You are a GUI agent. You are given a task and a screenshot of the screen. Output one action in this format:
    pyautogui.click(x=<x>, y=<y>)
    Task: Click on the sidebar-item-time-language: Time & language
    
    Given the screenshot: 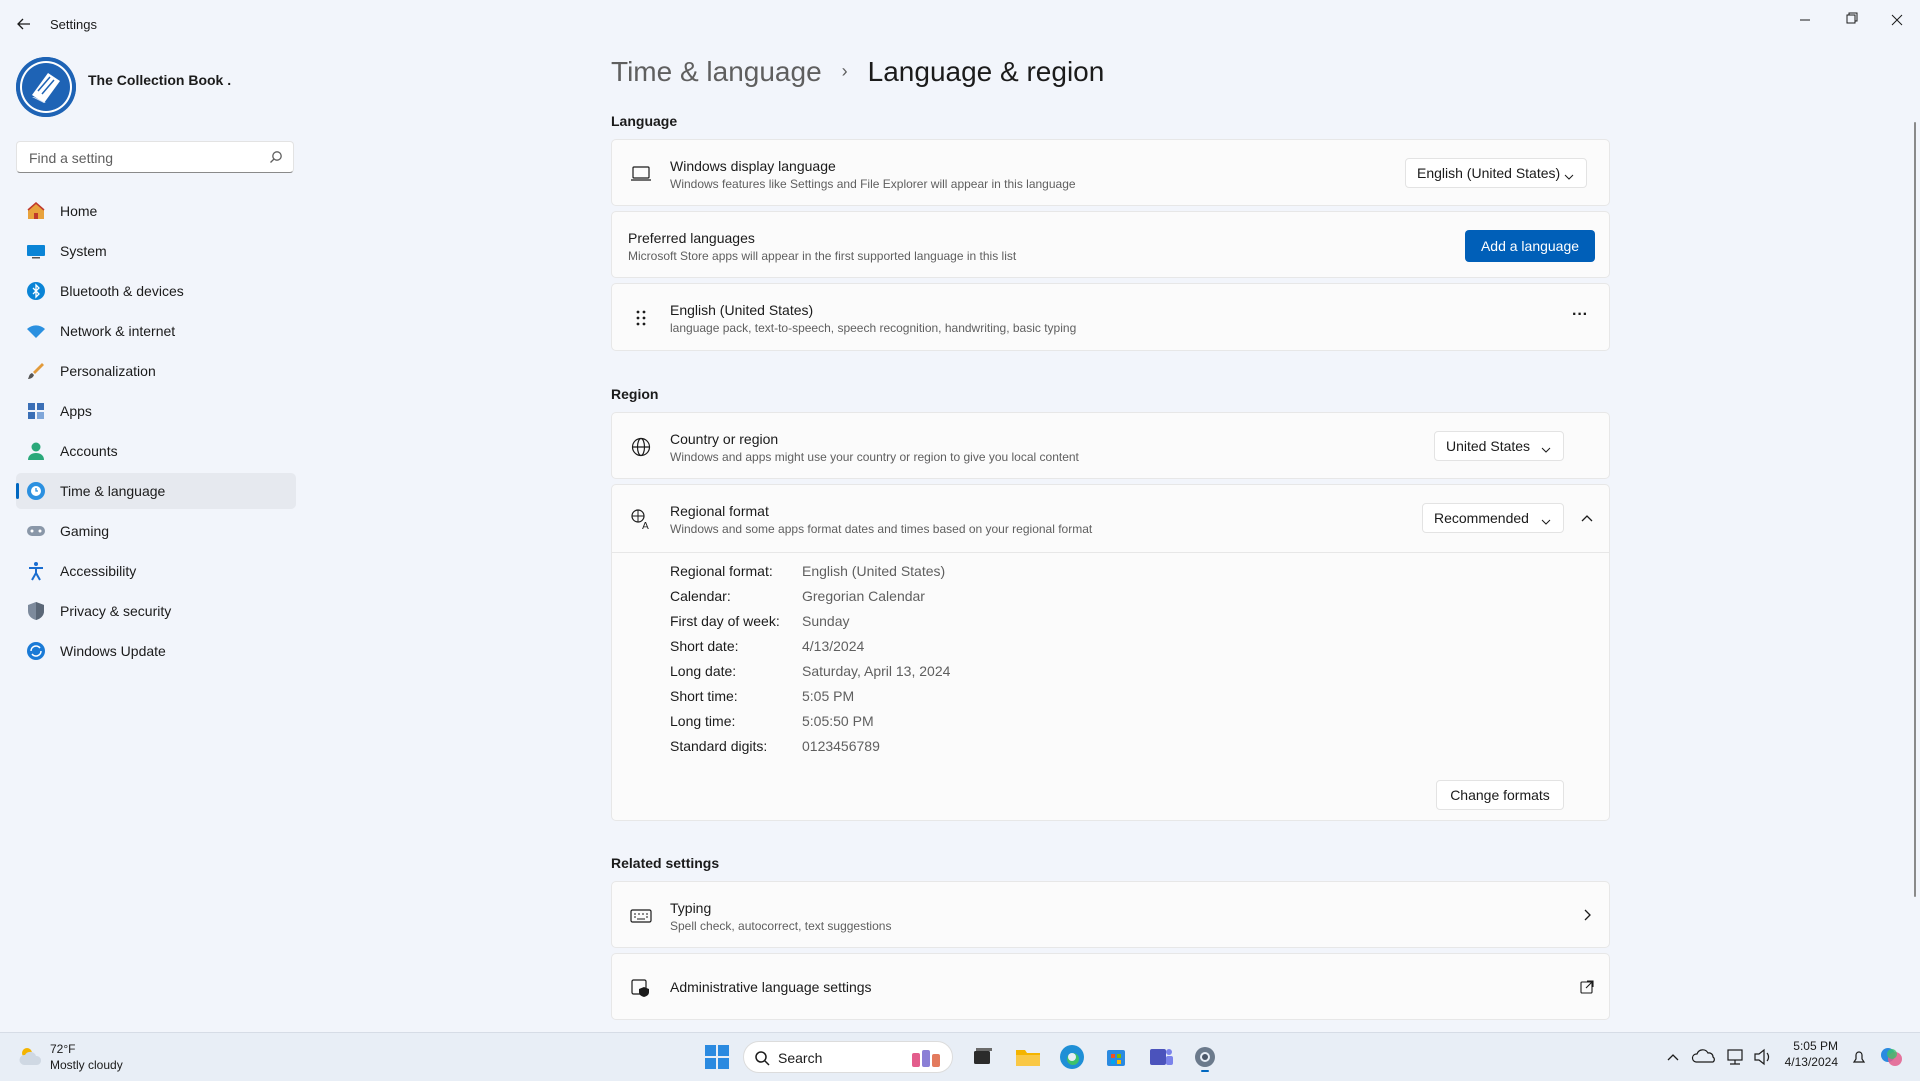 What is the action you would take?
    pyautogui.click(x=156, y=491)
    